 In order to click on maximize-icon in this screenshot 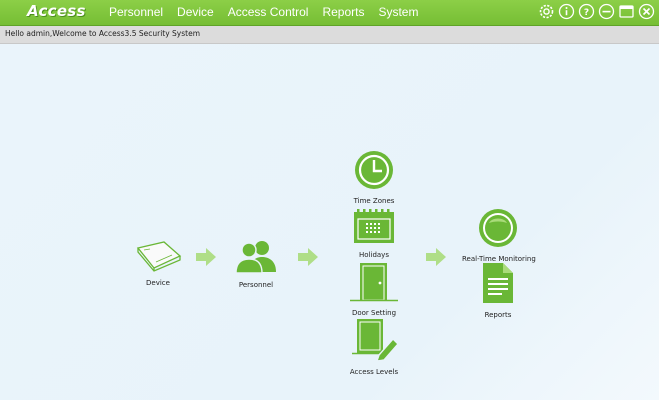, I will do `click(626, 11)`.